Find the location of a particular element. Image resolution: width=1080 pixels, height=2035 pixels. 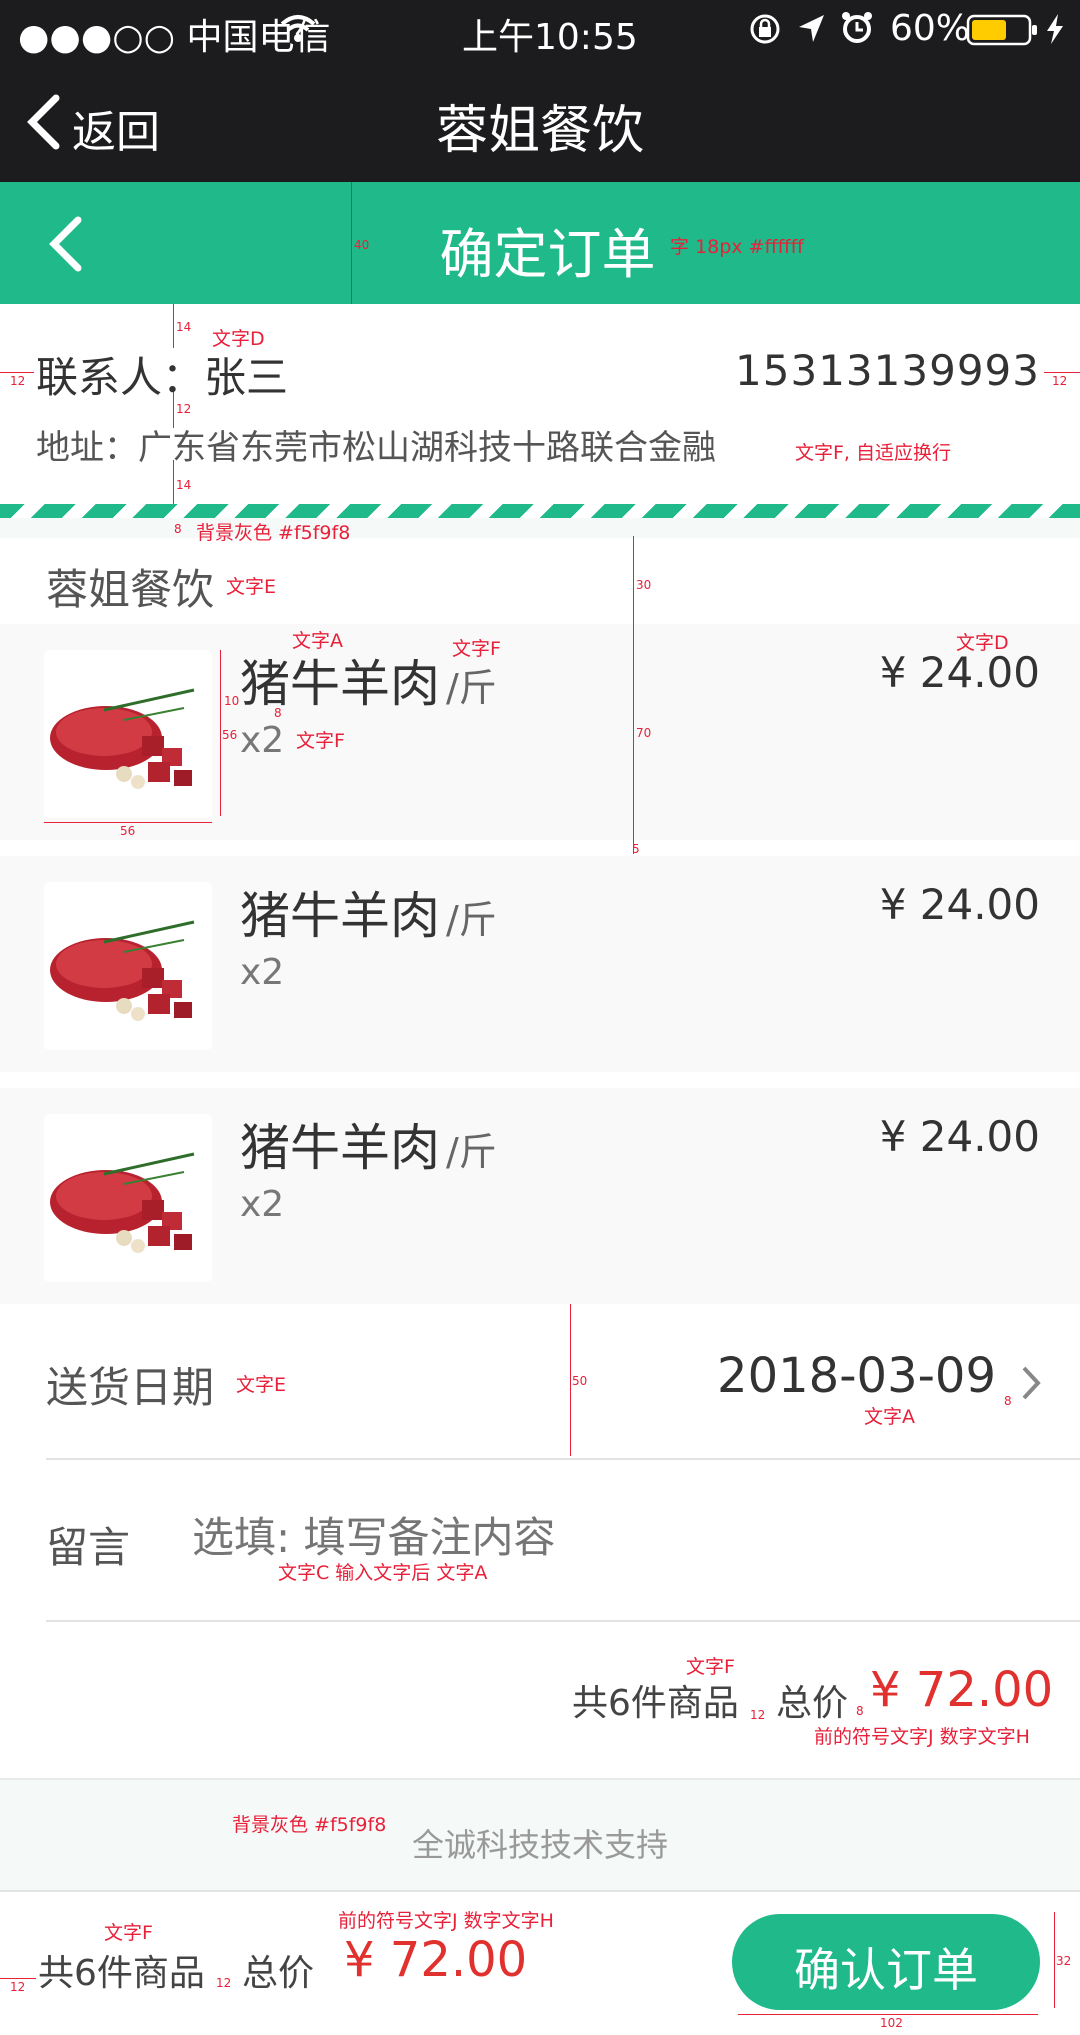

address-stripe-divider is located at coordinates (540, 511).